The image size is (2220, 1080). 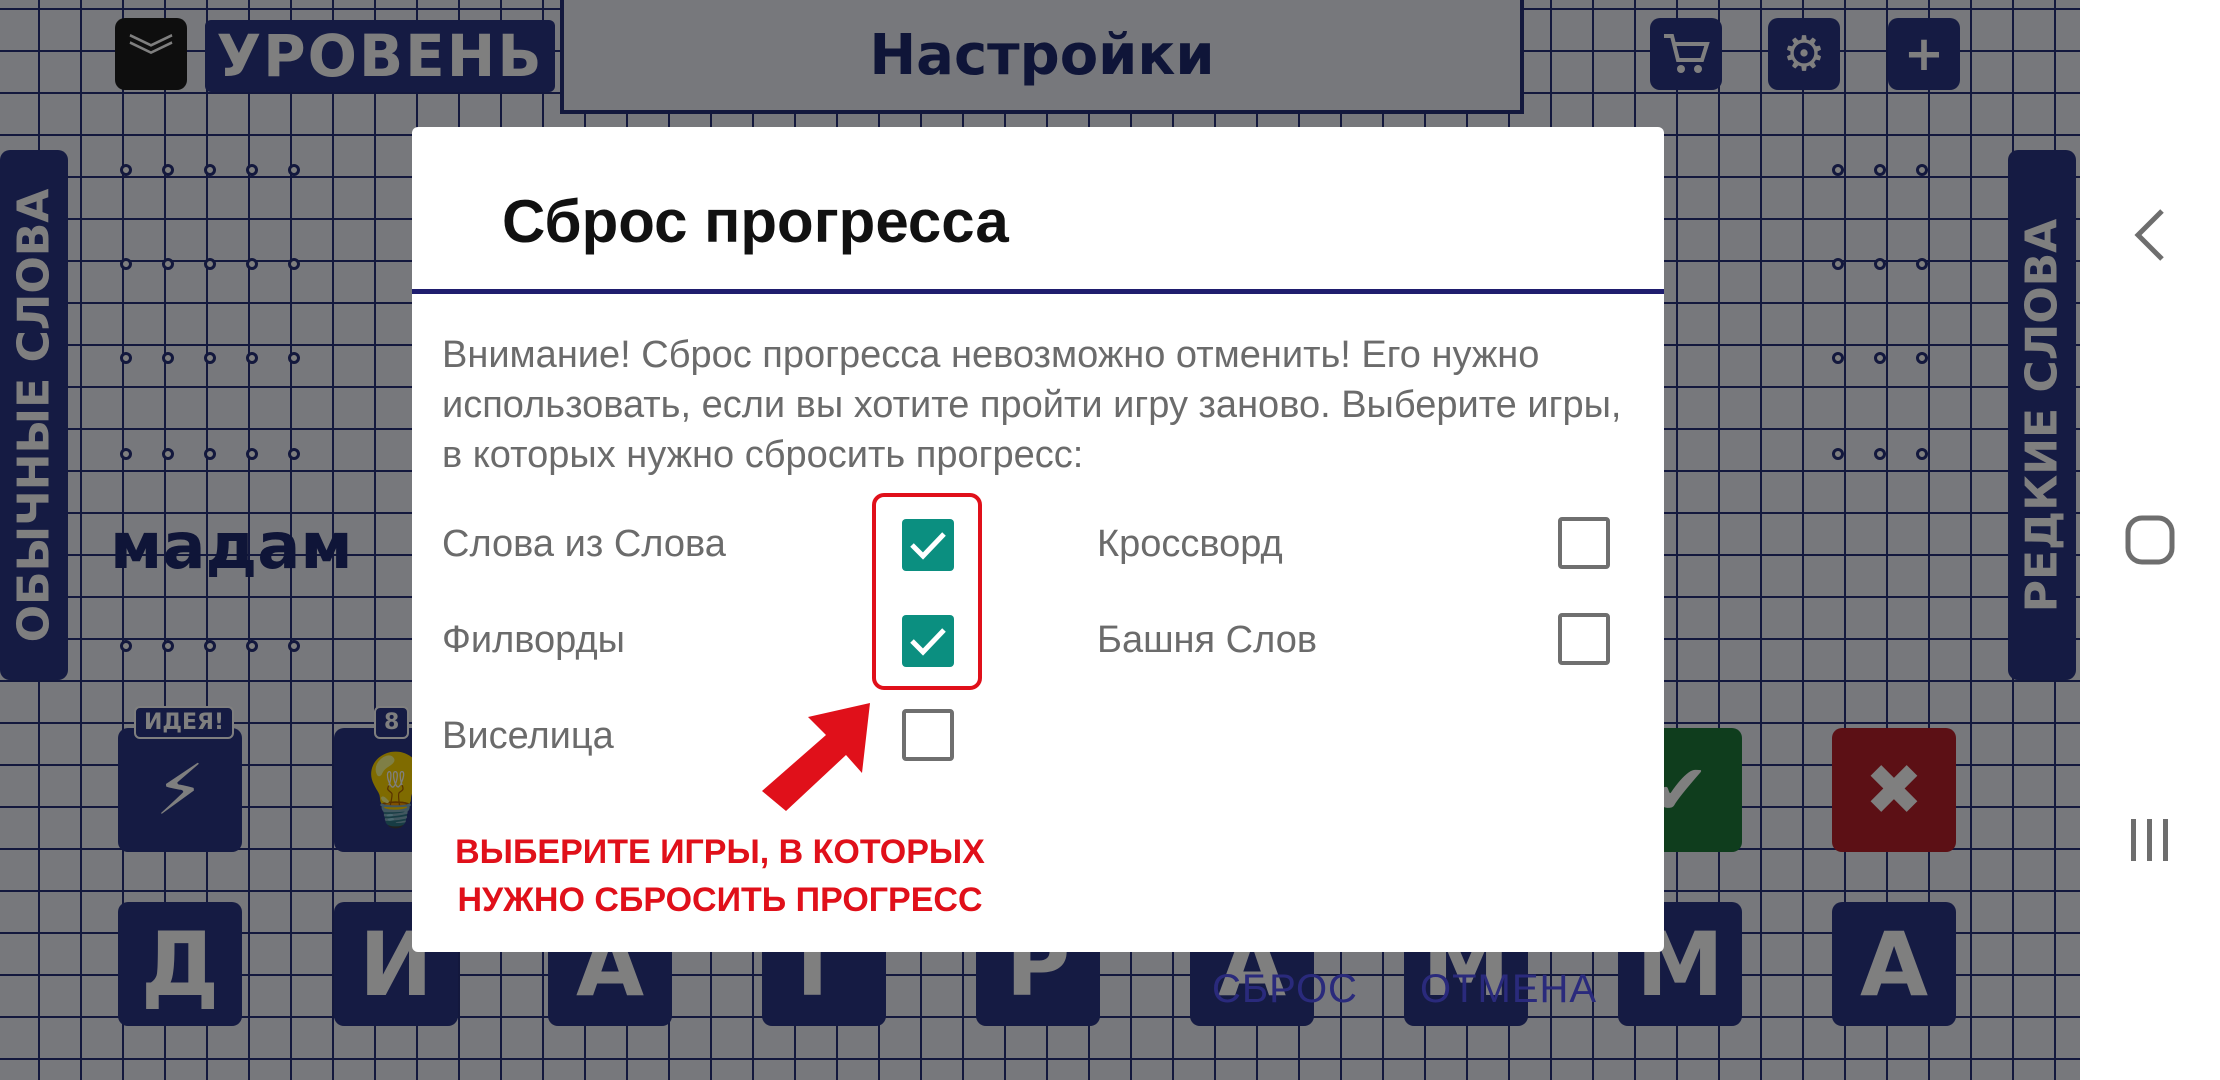 I want to click on annotation-line-2: НУЖНО СБРОСИТЬ ПРОГРЕСС, so click(x=720, y=900).